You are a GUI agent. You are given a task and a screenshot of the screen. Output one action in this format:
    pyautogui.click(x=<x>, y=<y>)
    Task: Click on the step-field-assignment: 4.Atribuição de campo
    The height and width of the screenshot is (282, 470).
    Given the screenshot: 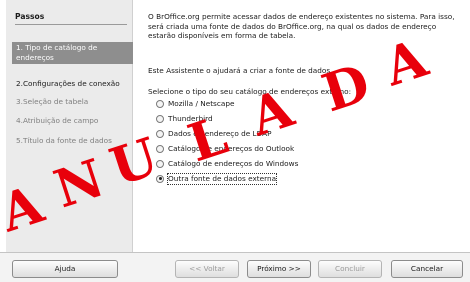 What is the action you would take?
    pyautogui.click(x=74, y=121)
    